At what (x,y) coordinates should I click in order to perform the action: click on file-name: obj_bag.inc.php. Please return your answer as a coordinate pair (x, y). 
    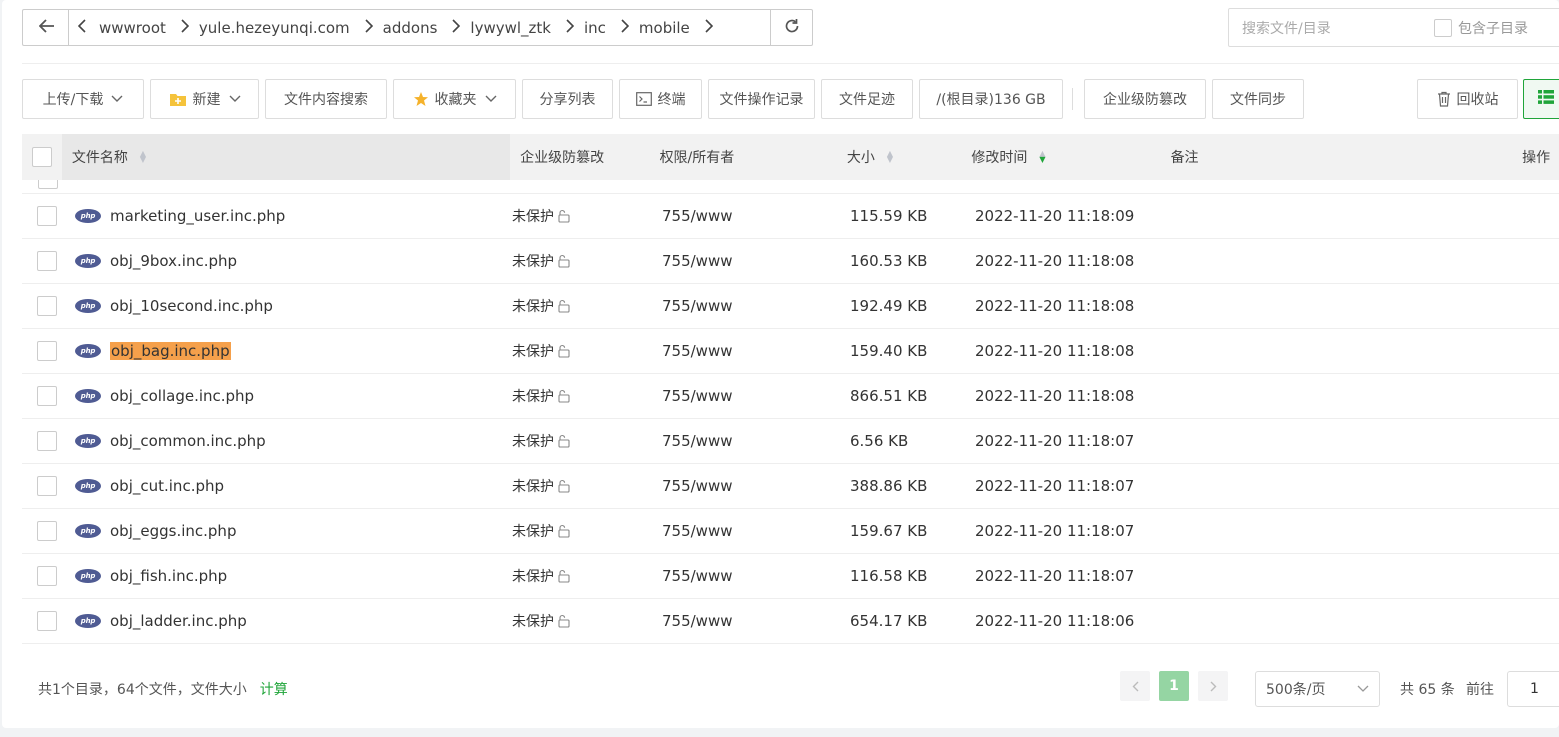
    Looking at the image, I should click on (170, 351).